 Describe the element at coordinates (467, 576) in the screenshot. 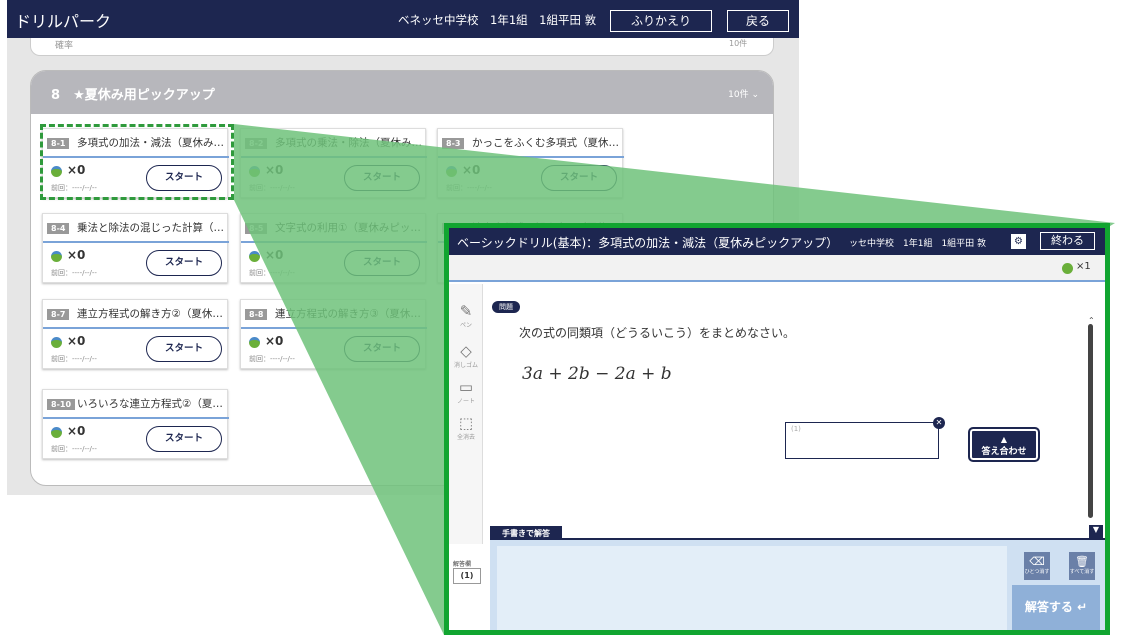

I see `answer-column-item: (1)` at that location.